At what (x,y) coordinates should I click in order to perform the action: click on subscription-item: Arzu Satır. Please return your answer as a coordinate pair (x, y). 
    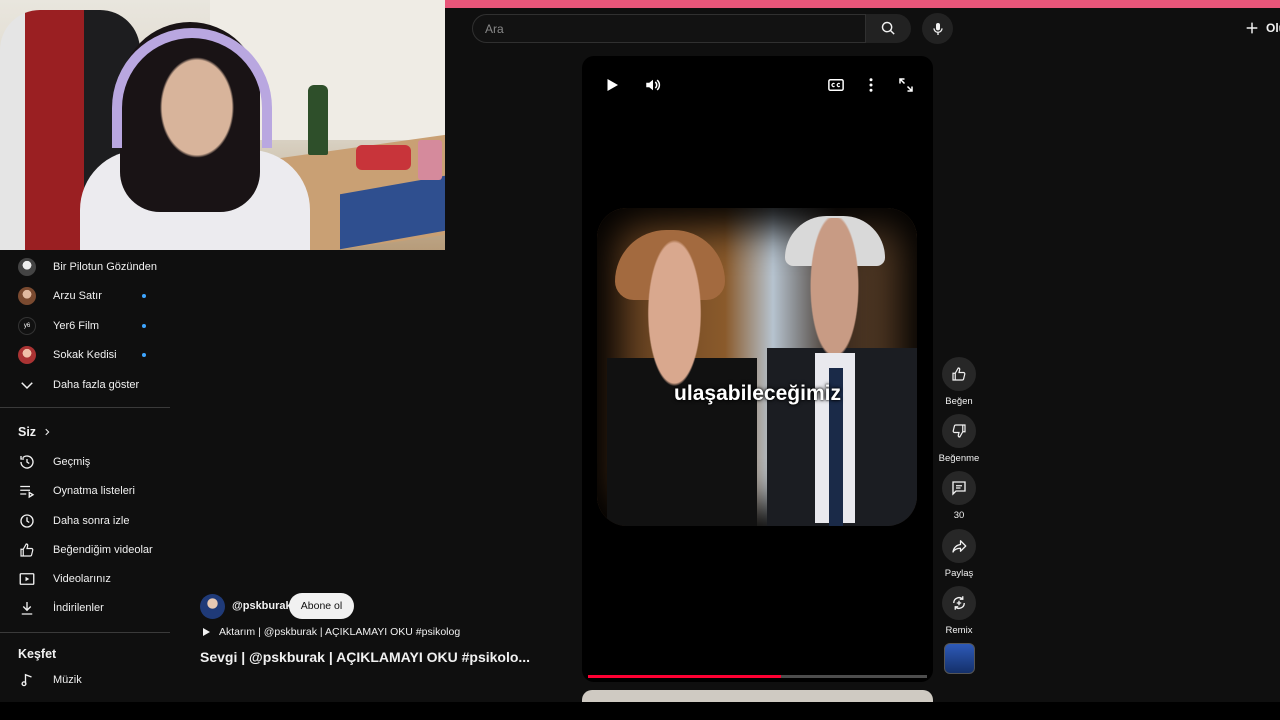
    Looking at the image, I should click on (85, 295).